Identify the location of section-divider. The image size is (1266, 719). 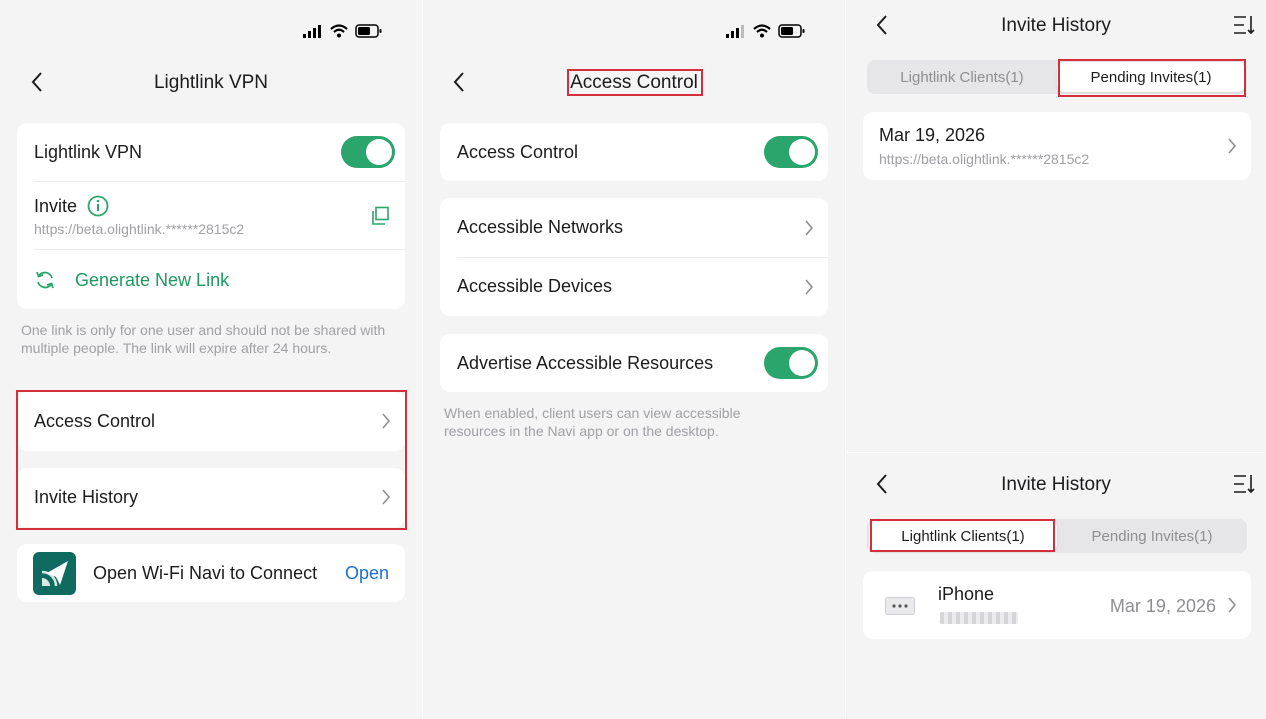
(1056, 452).